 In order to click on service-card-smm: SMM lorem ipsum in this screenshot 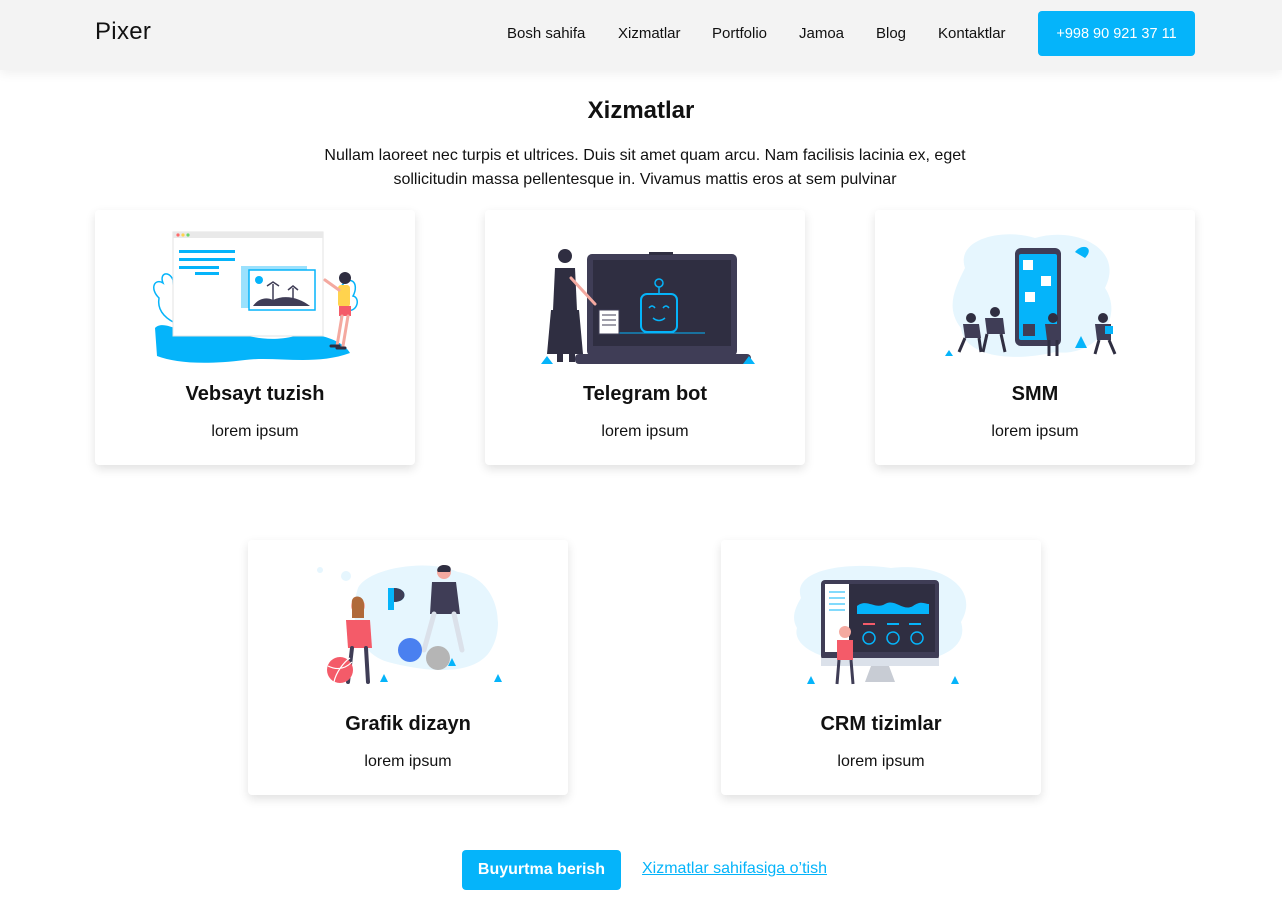, I will do `click(1035, 337)`.